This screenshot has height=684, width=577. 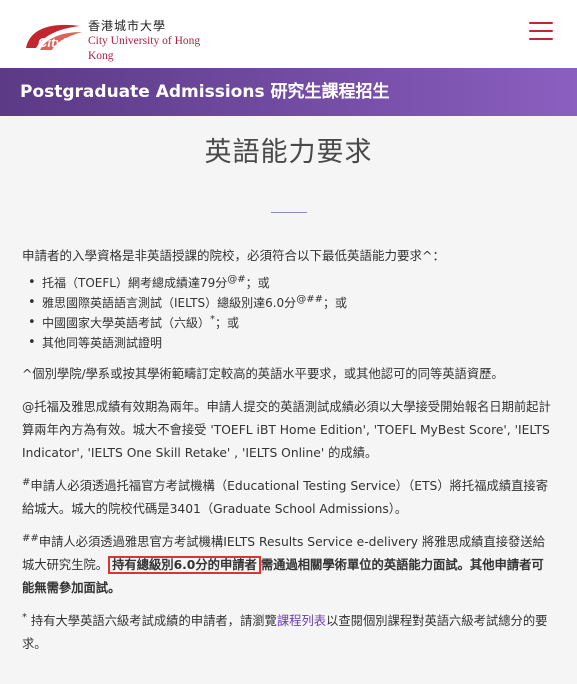 What do you see at coordinates (288, 283) in the screenshot?
I see `list-item: 托福（TOEFL）網考總成績達79分@#；或` at bounding box center [288, 283].